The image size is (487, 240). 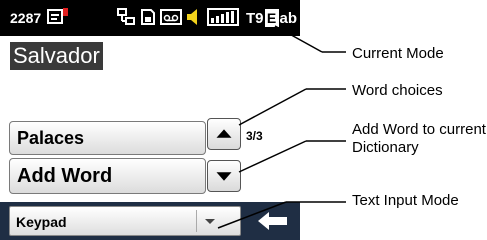 I want to click on callout-word-choices: Word choices, so click(x=397, y=90).